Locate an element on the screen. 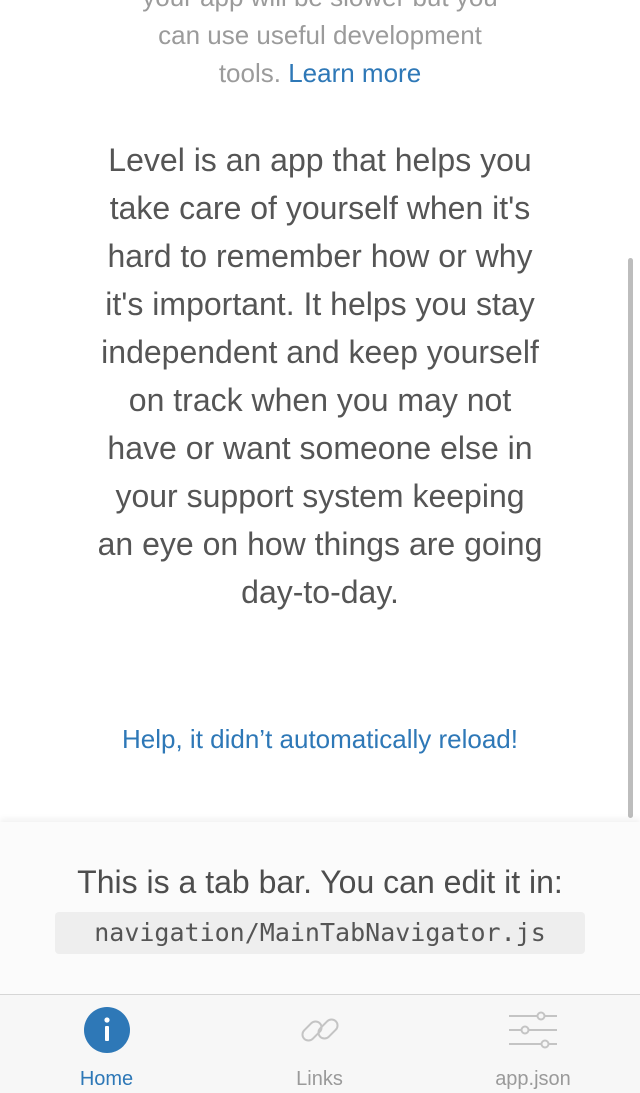  tab-bar: Home Links app.json is located at coordinates (320, 1043).